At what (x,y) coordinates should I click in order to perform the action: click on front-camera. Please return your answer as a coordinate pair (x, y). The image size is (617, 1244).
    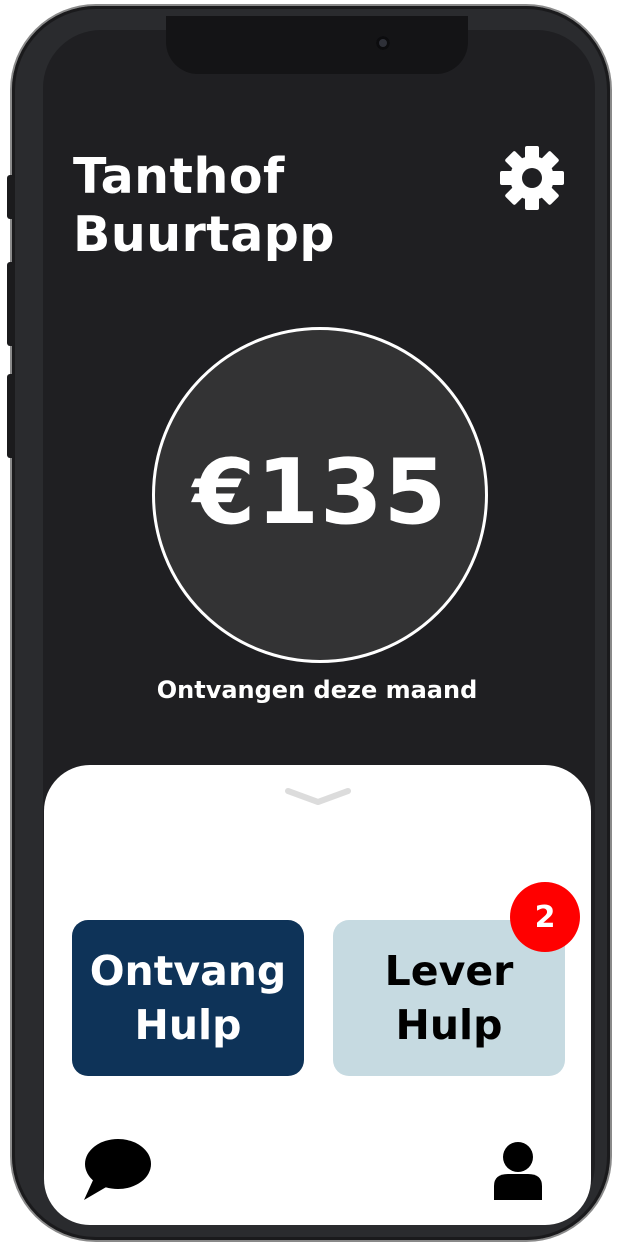
    Looking at the image, I should click on (383, 43).